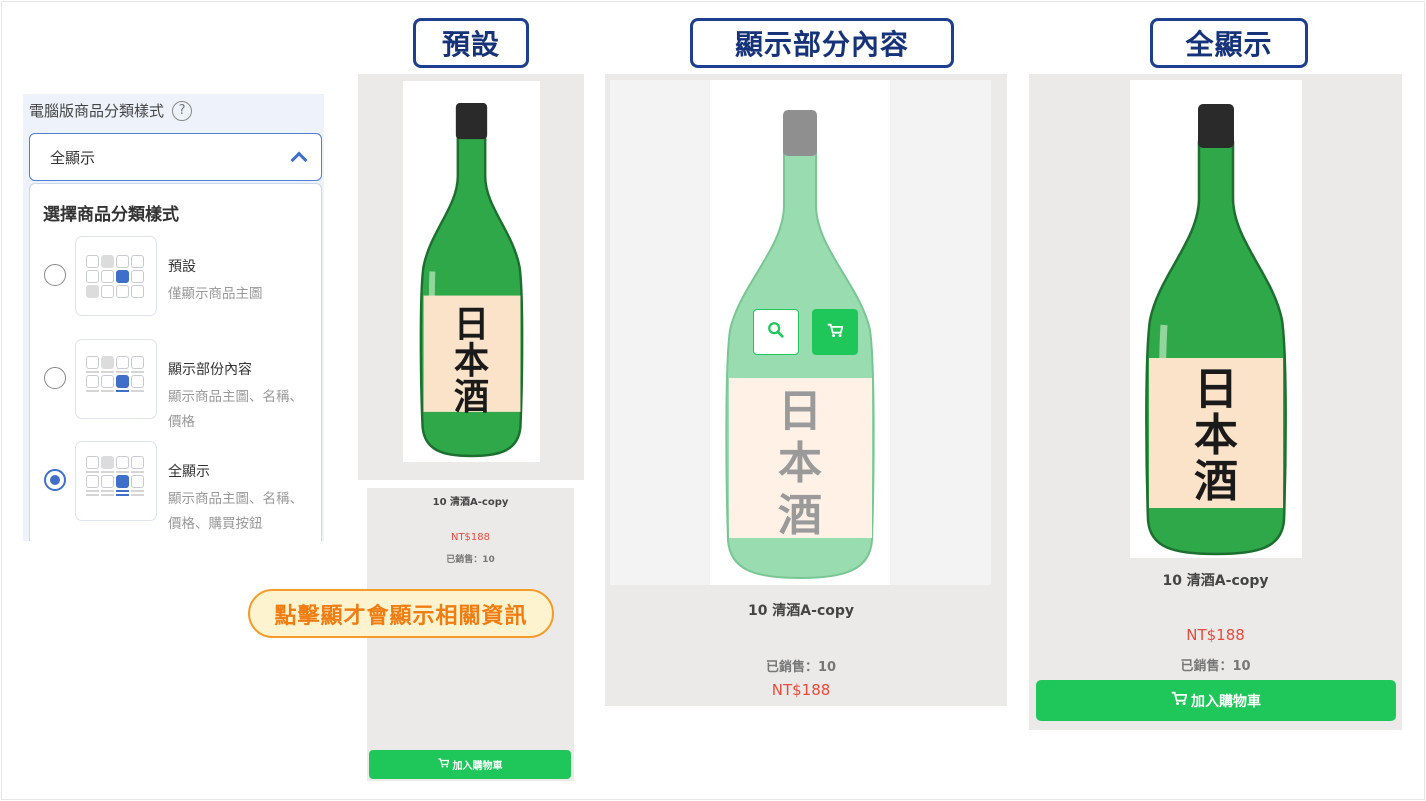 Image resolution: width=1426 pixels, height=801 pixels. I want to click on radio-partial, so click(55, 378).